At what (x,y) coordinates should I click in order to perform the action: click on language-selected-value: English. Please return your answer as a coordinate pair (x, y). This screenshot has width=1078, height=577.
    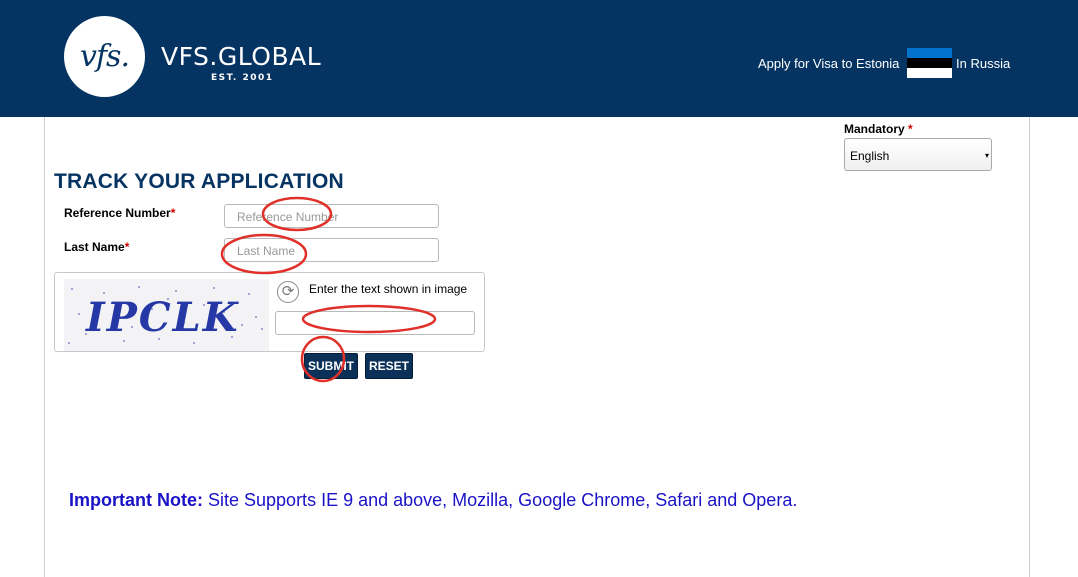
    Looking at the image, I should click on (870, 156).